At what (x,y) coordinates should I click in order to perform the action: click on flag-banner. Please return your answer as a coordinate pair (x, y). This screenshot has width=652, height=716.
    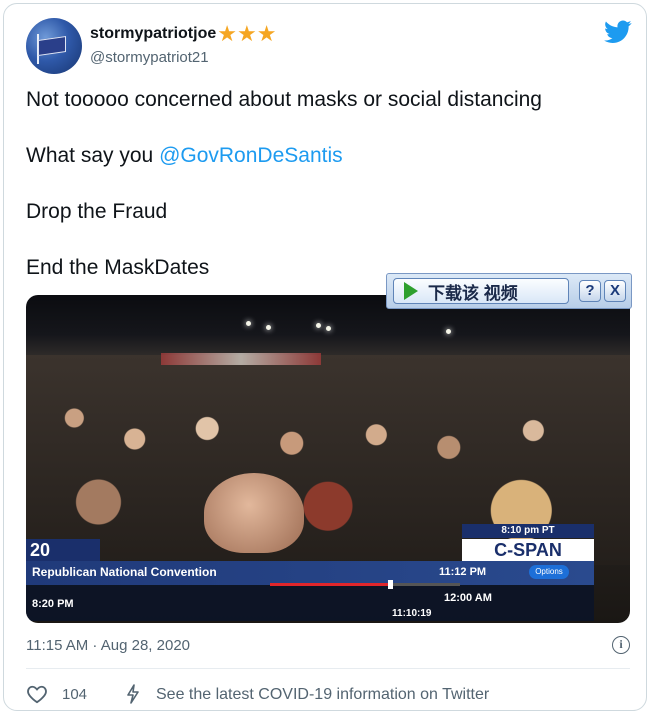
    Looking at the image, I should click on (241, 359).